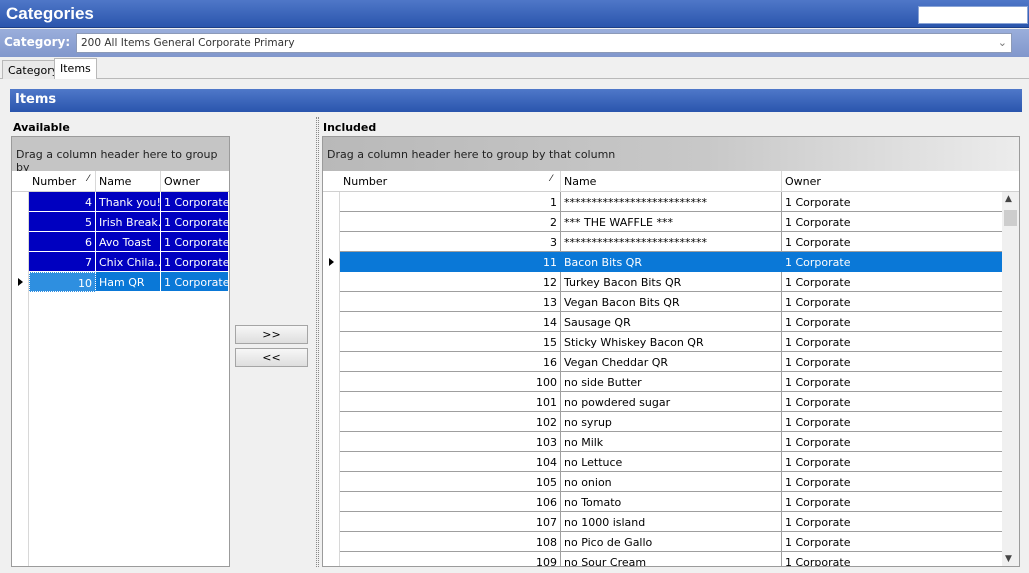  I want to click on add-to-included-button: >>, so click(271, 334).